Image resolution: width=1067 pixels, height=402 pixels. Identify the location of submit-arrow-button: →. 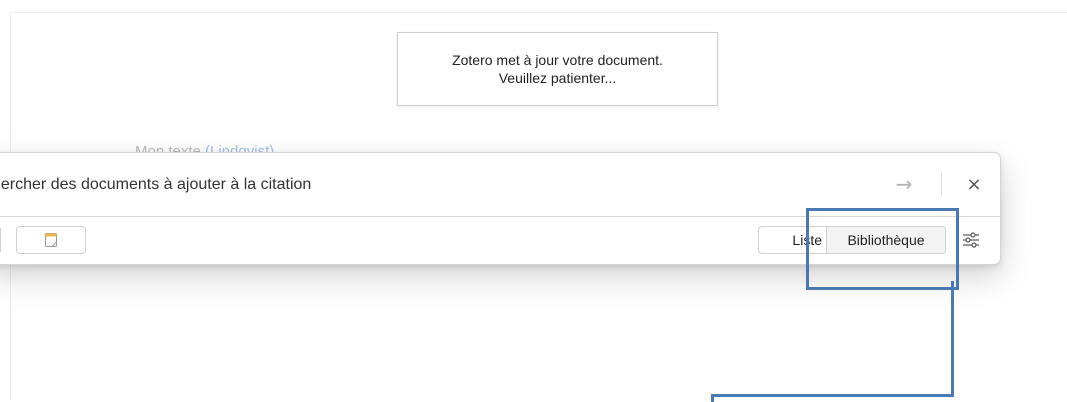
(904, 184).